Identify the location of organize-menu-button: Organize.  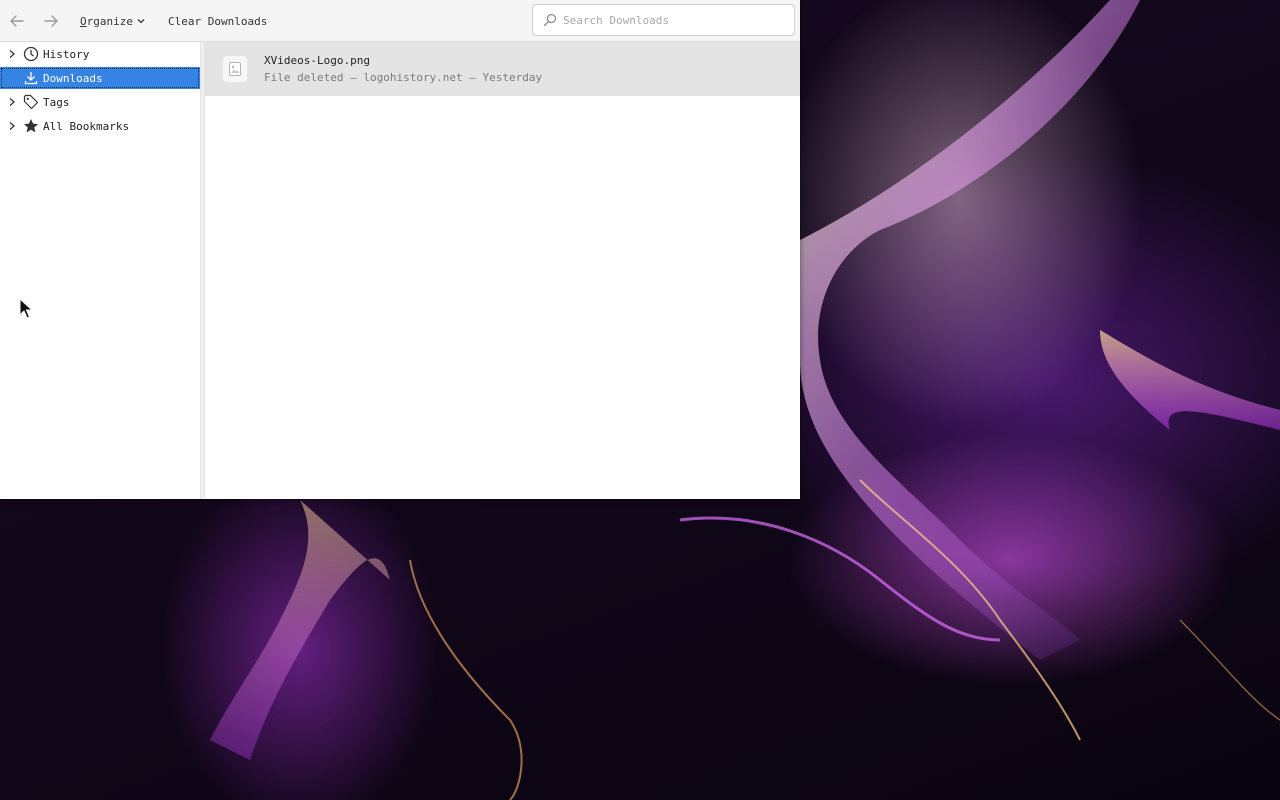
(113, 21).